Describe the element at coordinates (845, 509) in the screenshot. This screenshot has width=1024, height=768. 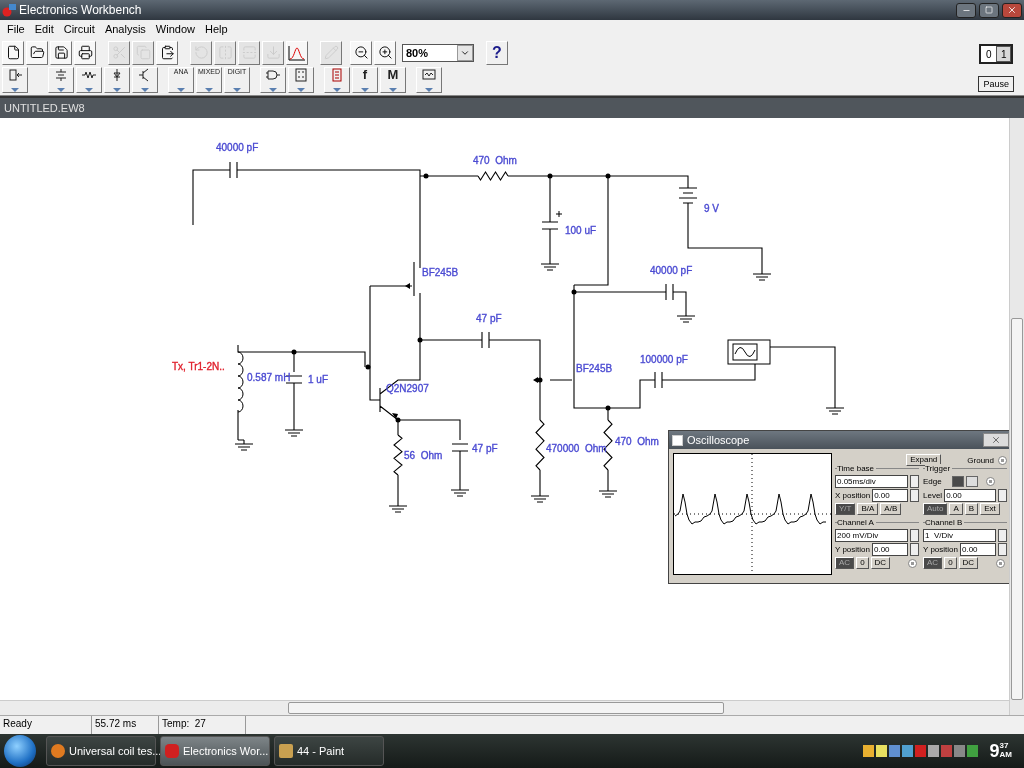
I see `mode-button: Y/T` at that location.